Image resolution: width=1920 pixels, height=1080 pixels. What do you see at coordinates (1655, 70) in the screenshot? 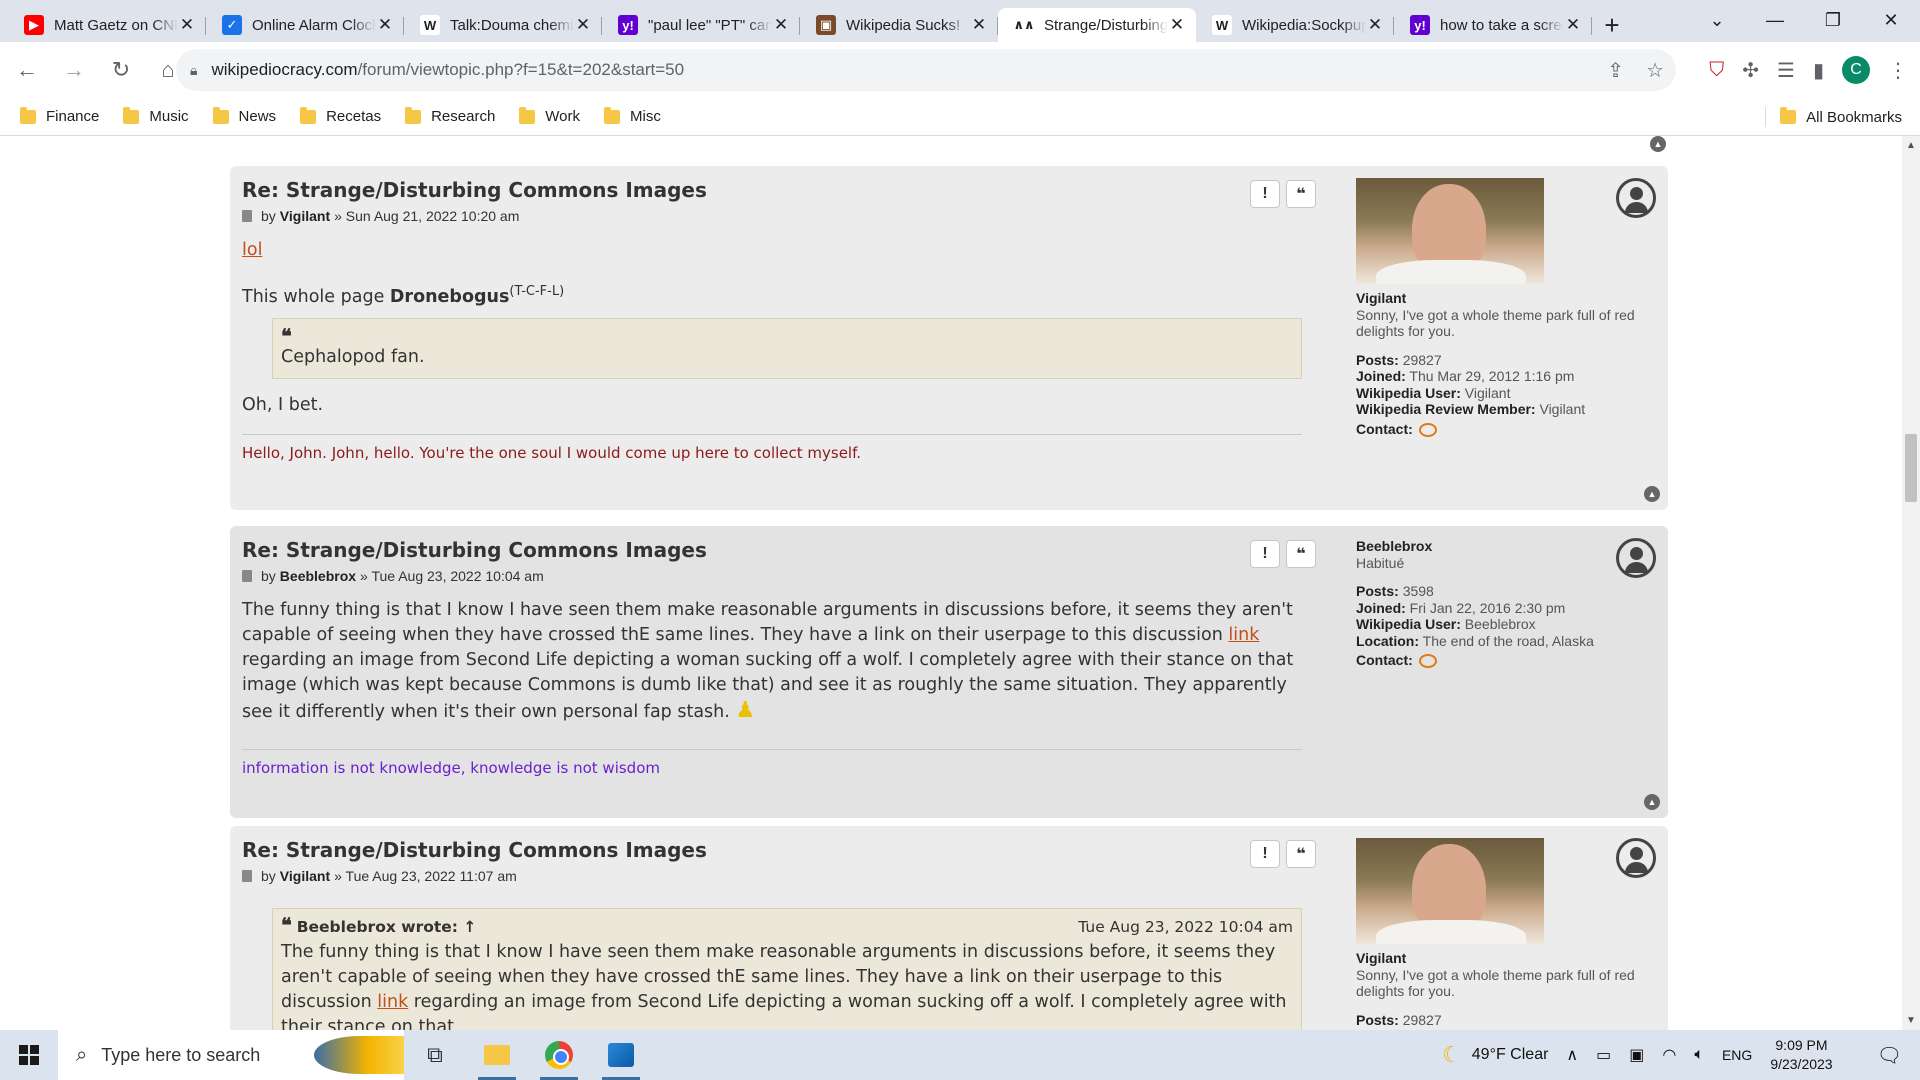
I see `bookmark-star-icon: ☆` at bounding box center [1655, 70].